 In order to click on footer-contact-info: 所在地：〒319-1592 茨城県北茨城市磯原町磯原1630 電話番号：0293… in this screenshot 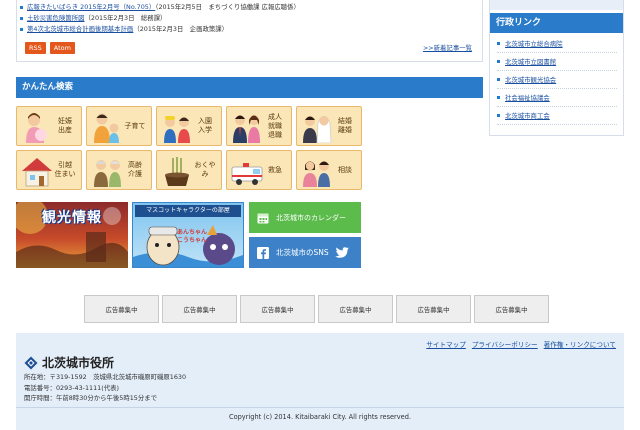, I will do `click(105, 388)`.